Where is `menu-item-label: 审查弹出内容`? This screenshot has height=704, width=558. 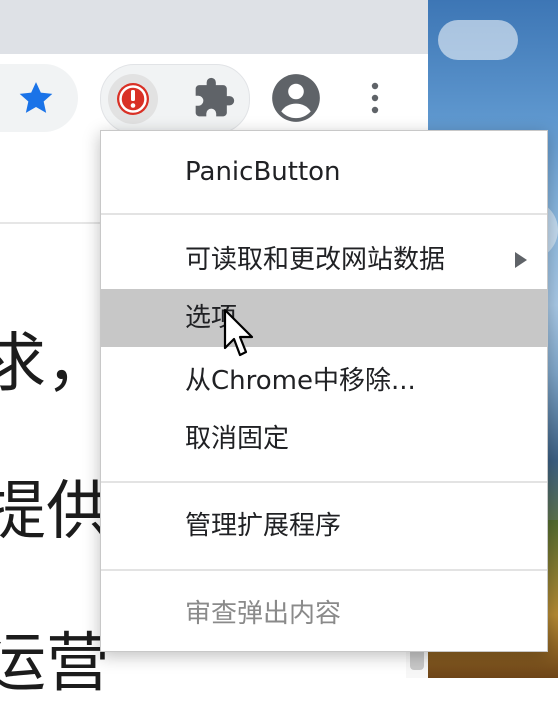
menu-item-label: 审查弹出内容 is located at coordinates (263, 614).